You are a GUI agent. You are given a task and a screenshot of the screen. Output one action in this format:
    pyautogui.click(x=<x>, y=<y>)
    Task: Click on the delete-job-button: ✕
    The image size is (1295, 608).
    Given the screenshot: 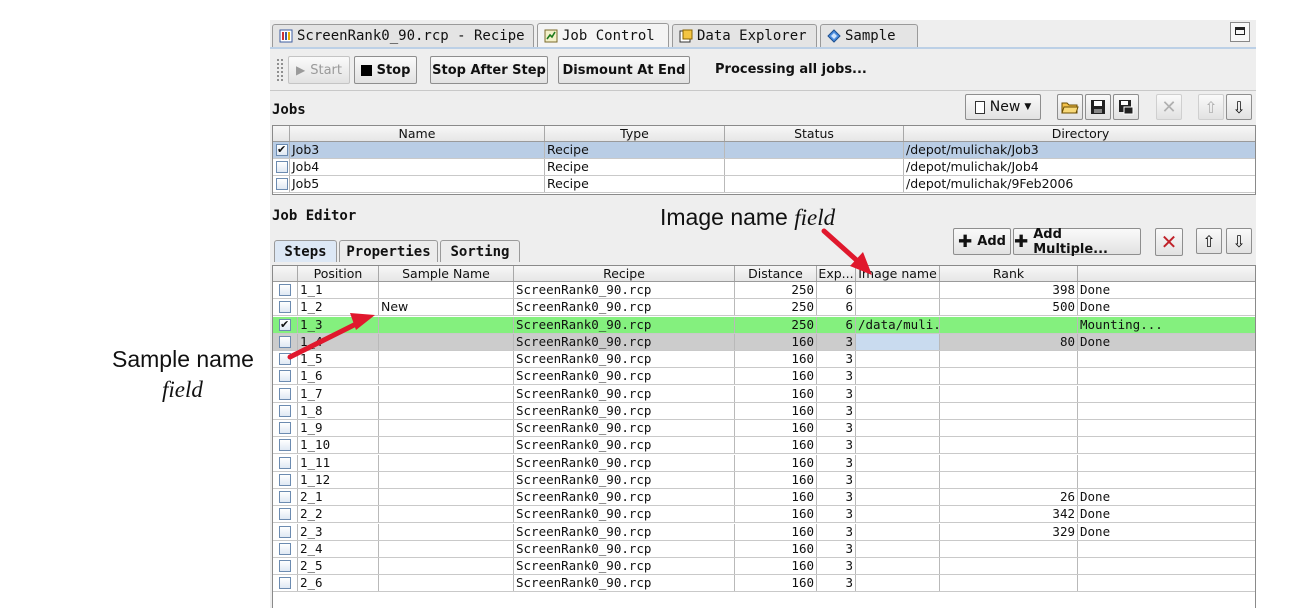 What is the action you would take?
    pyautogui.click(x=1169, y=107)
    